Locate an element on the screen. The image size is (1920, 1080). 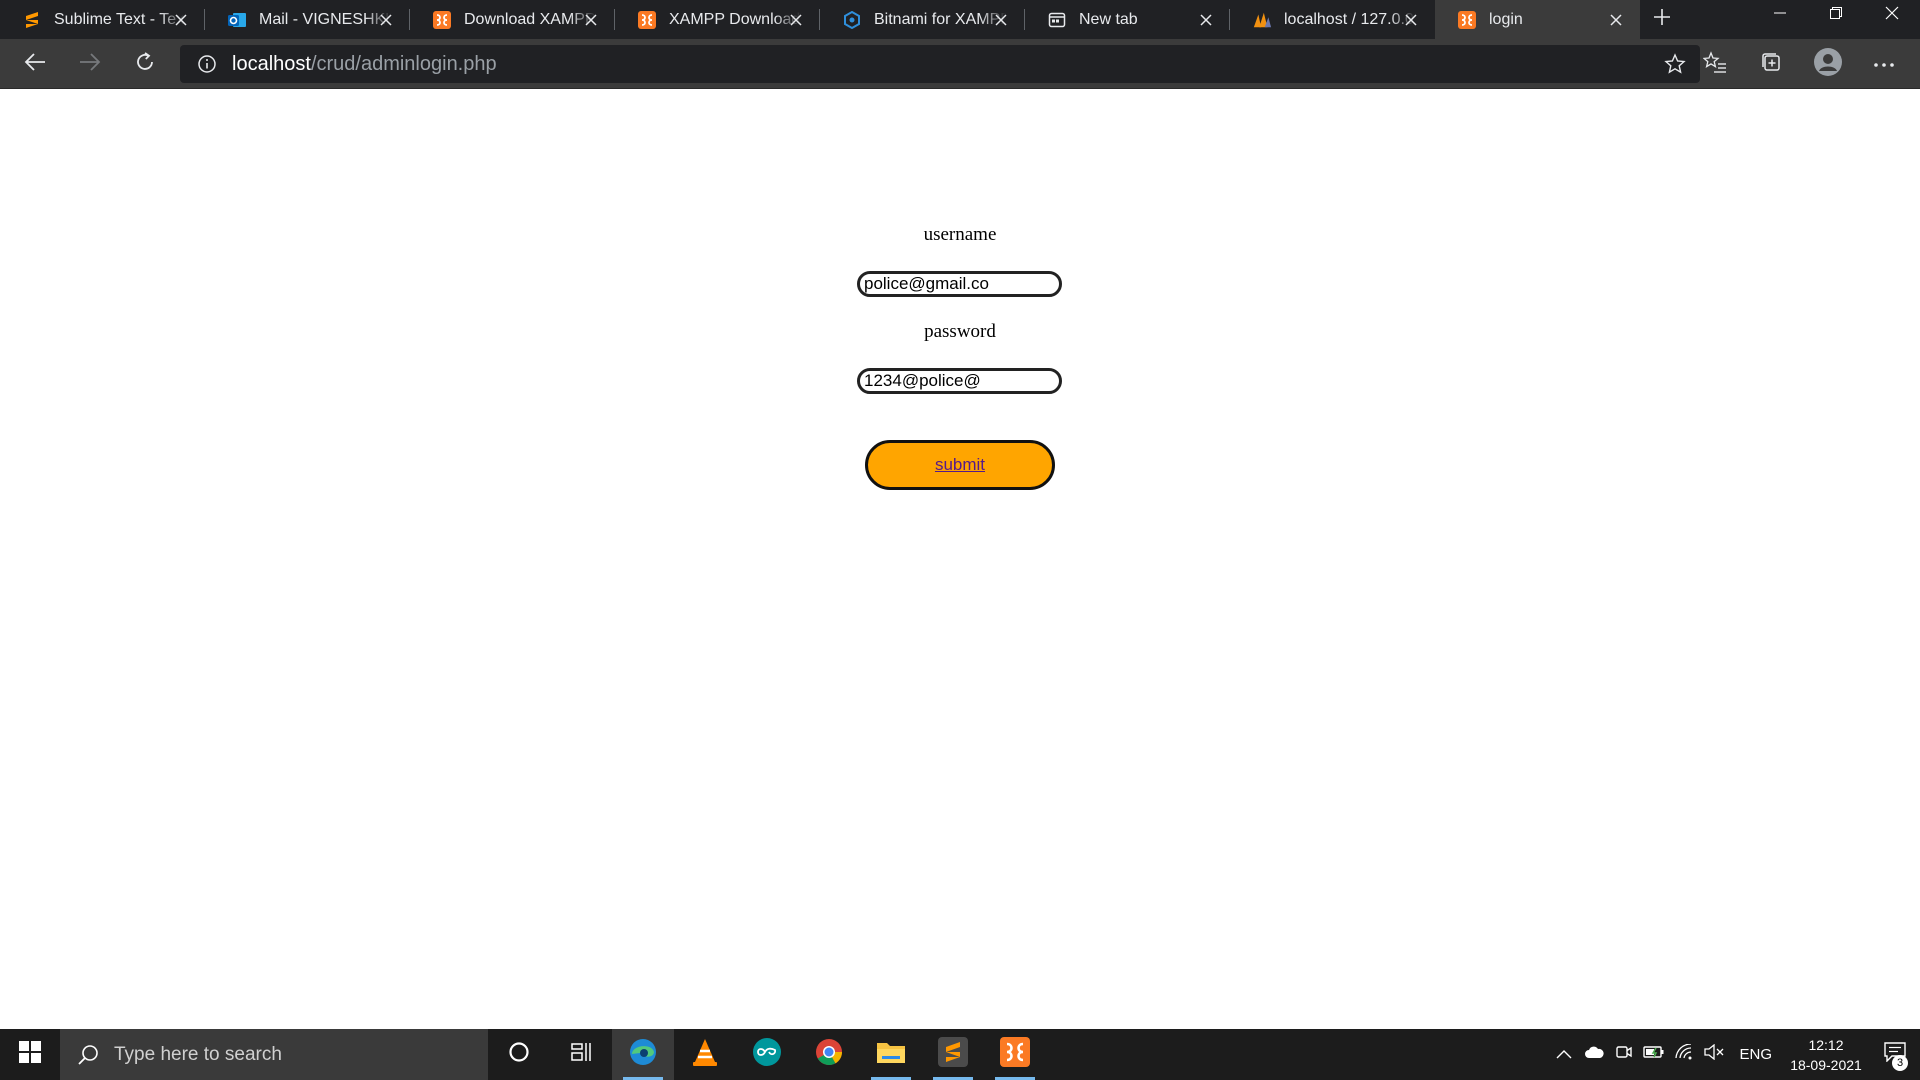
taskbar-xampp is located at coordinates (1015, 1054).